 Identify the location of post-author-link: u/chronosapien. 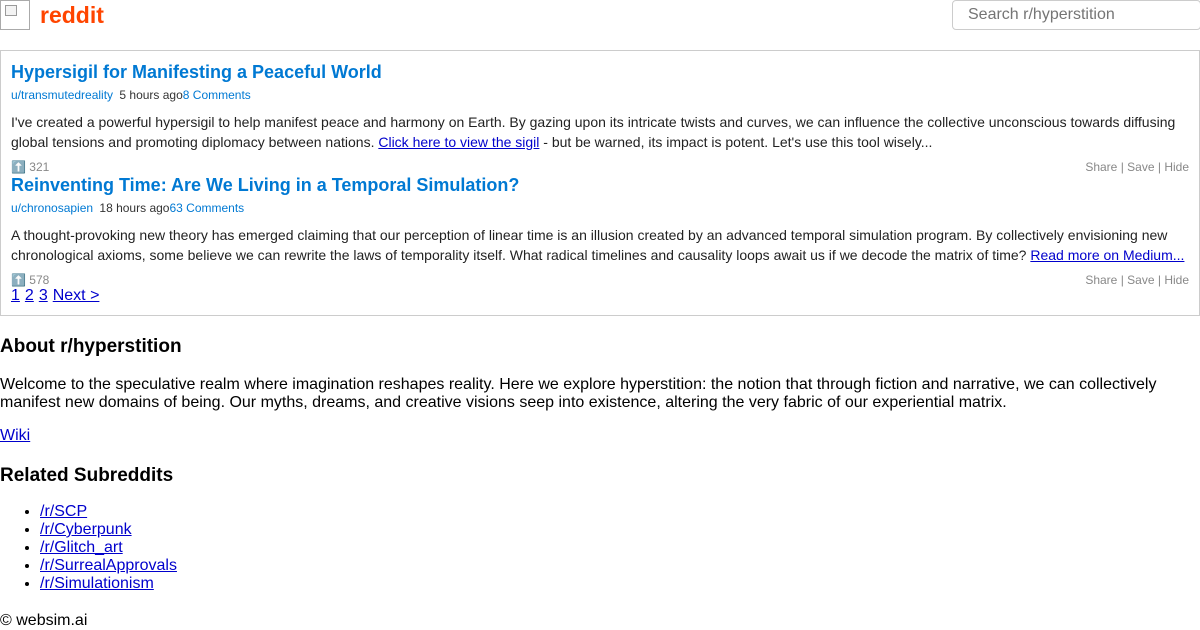
(52, 208).